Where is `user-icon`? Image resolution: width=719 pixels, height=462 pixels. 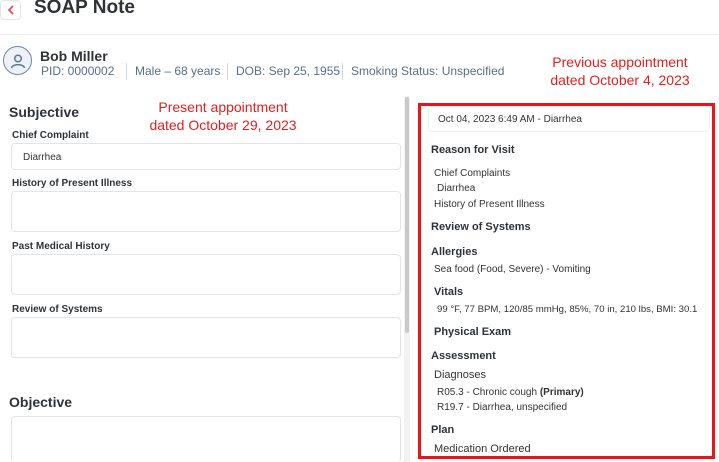
user-icon is located at coordinates (17, 60).